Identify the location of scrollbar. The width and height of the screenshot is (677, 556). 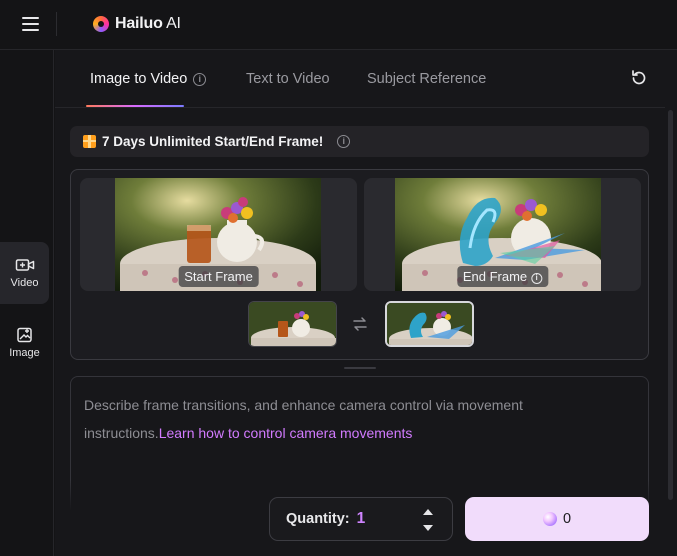
(670, 305).